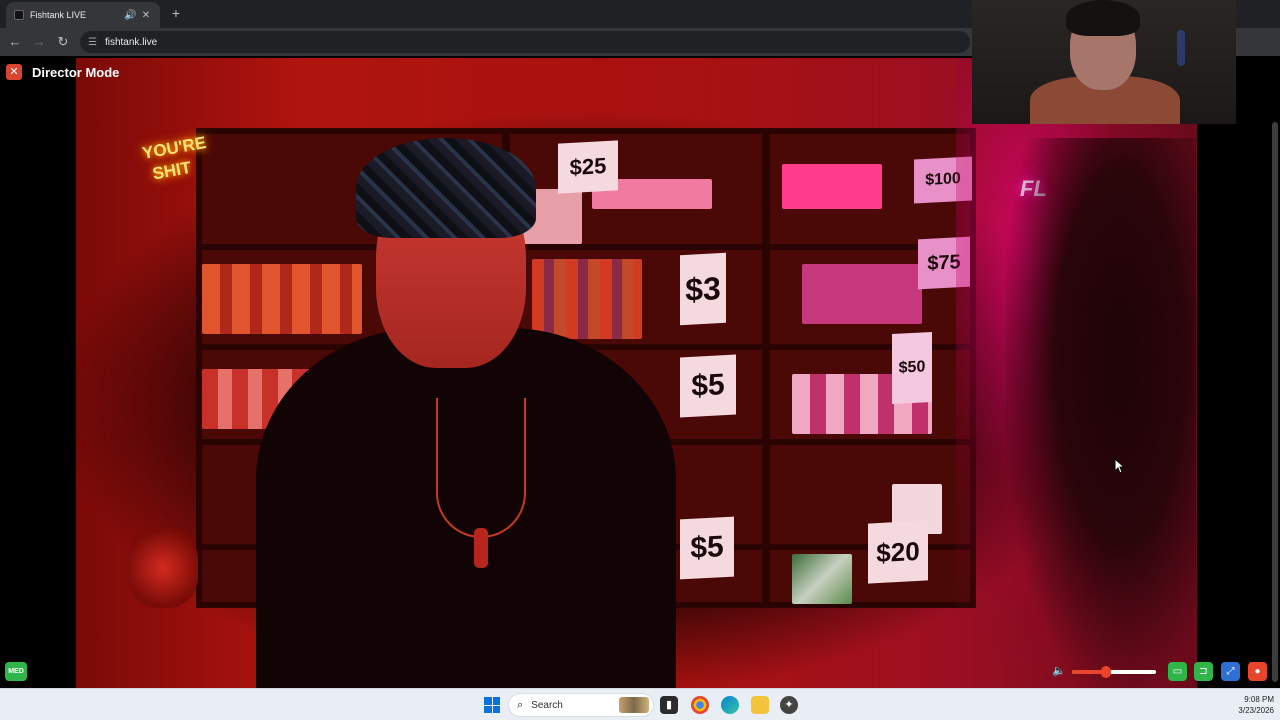 This screenshot has height=720, width=1280. What do you see at coordinates (58, 15) in the screenshot?
I see `tab-title: Fishtank LIVE` at bounding box center [58, 15].